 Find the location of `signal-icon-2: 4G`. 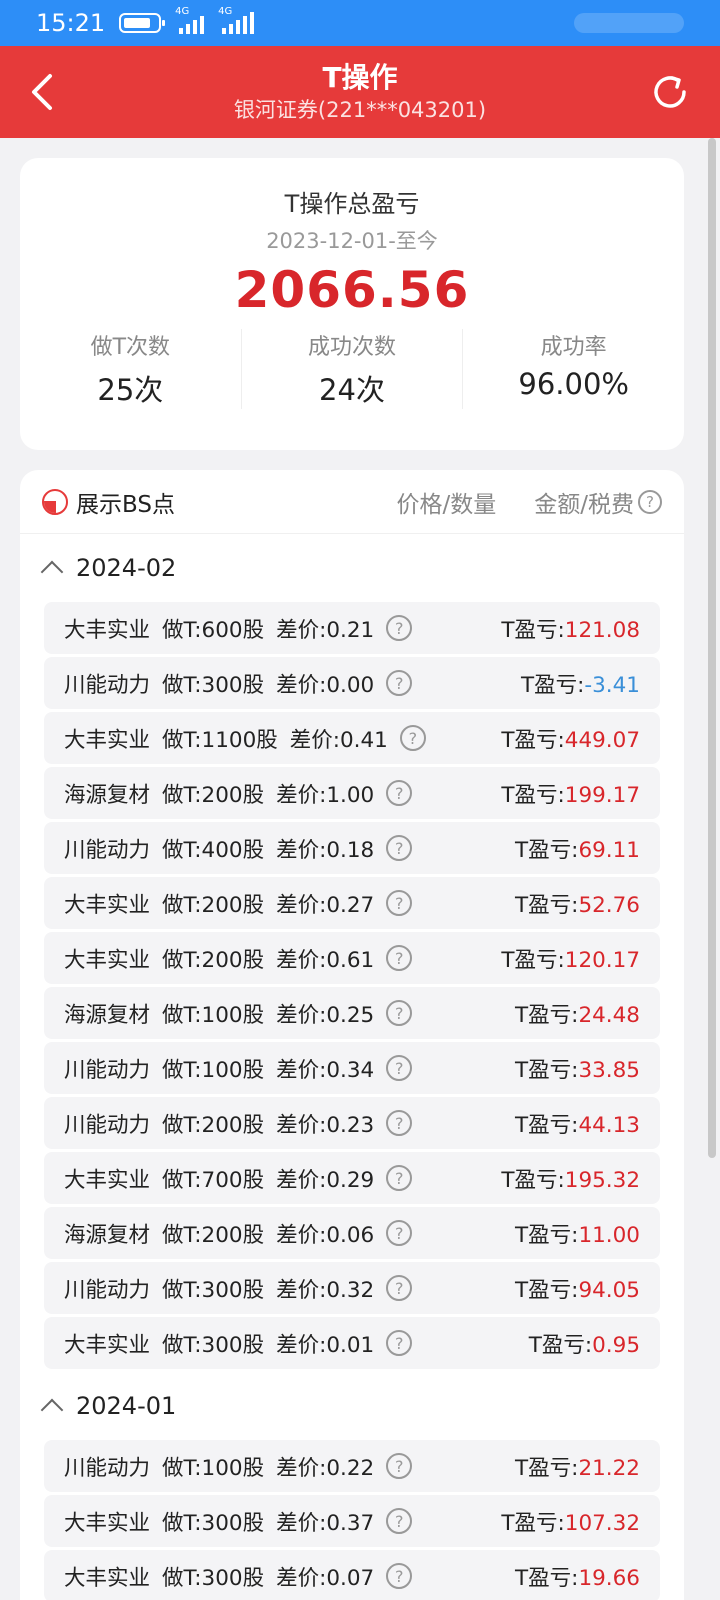

signal-icon-2: 4G is located at coordinates (236, 20).